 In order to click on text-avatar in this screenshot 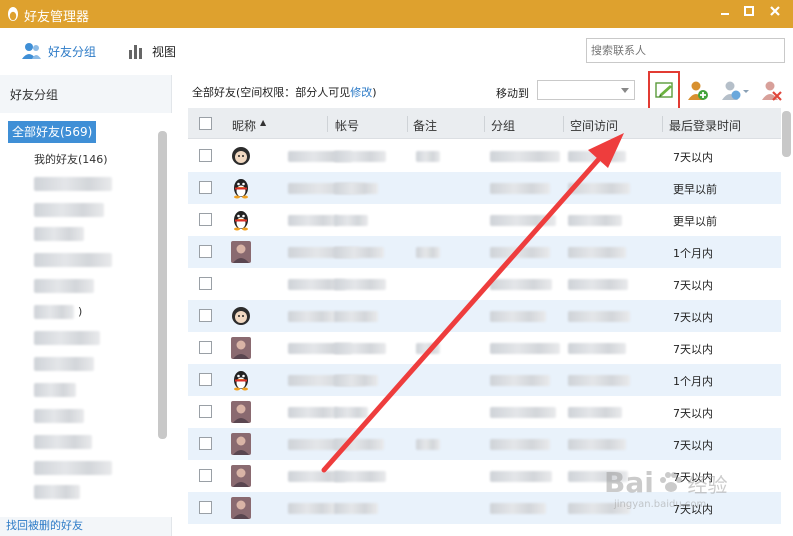, I will do `click(241, 284)`.